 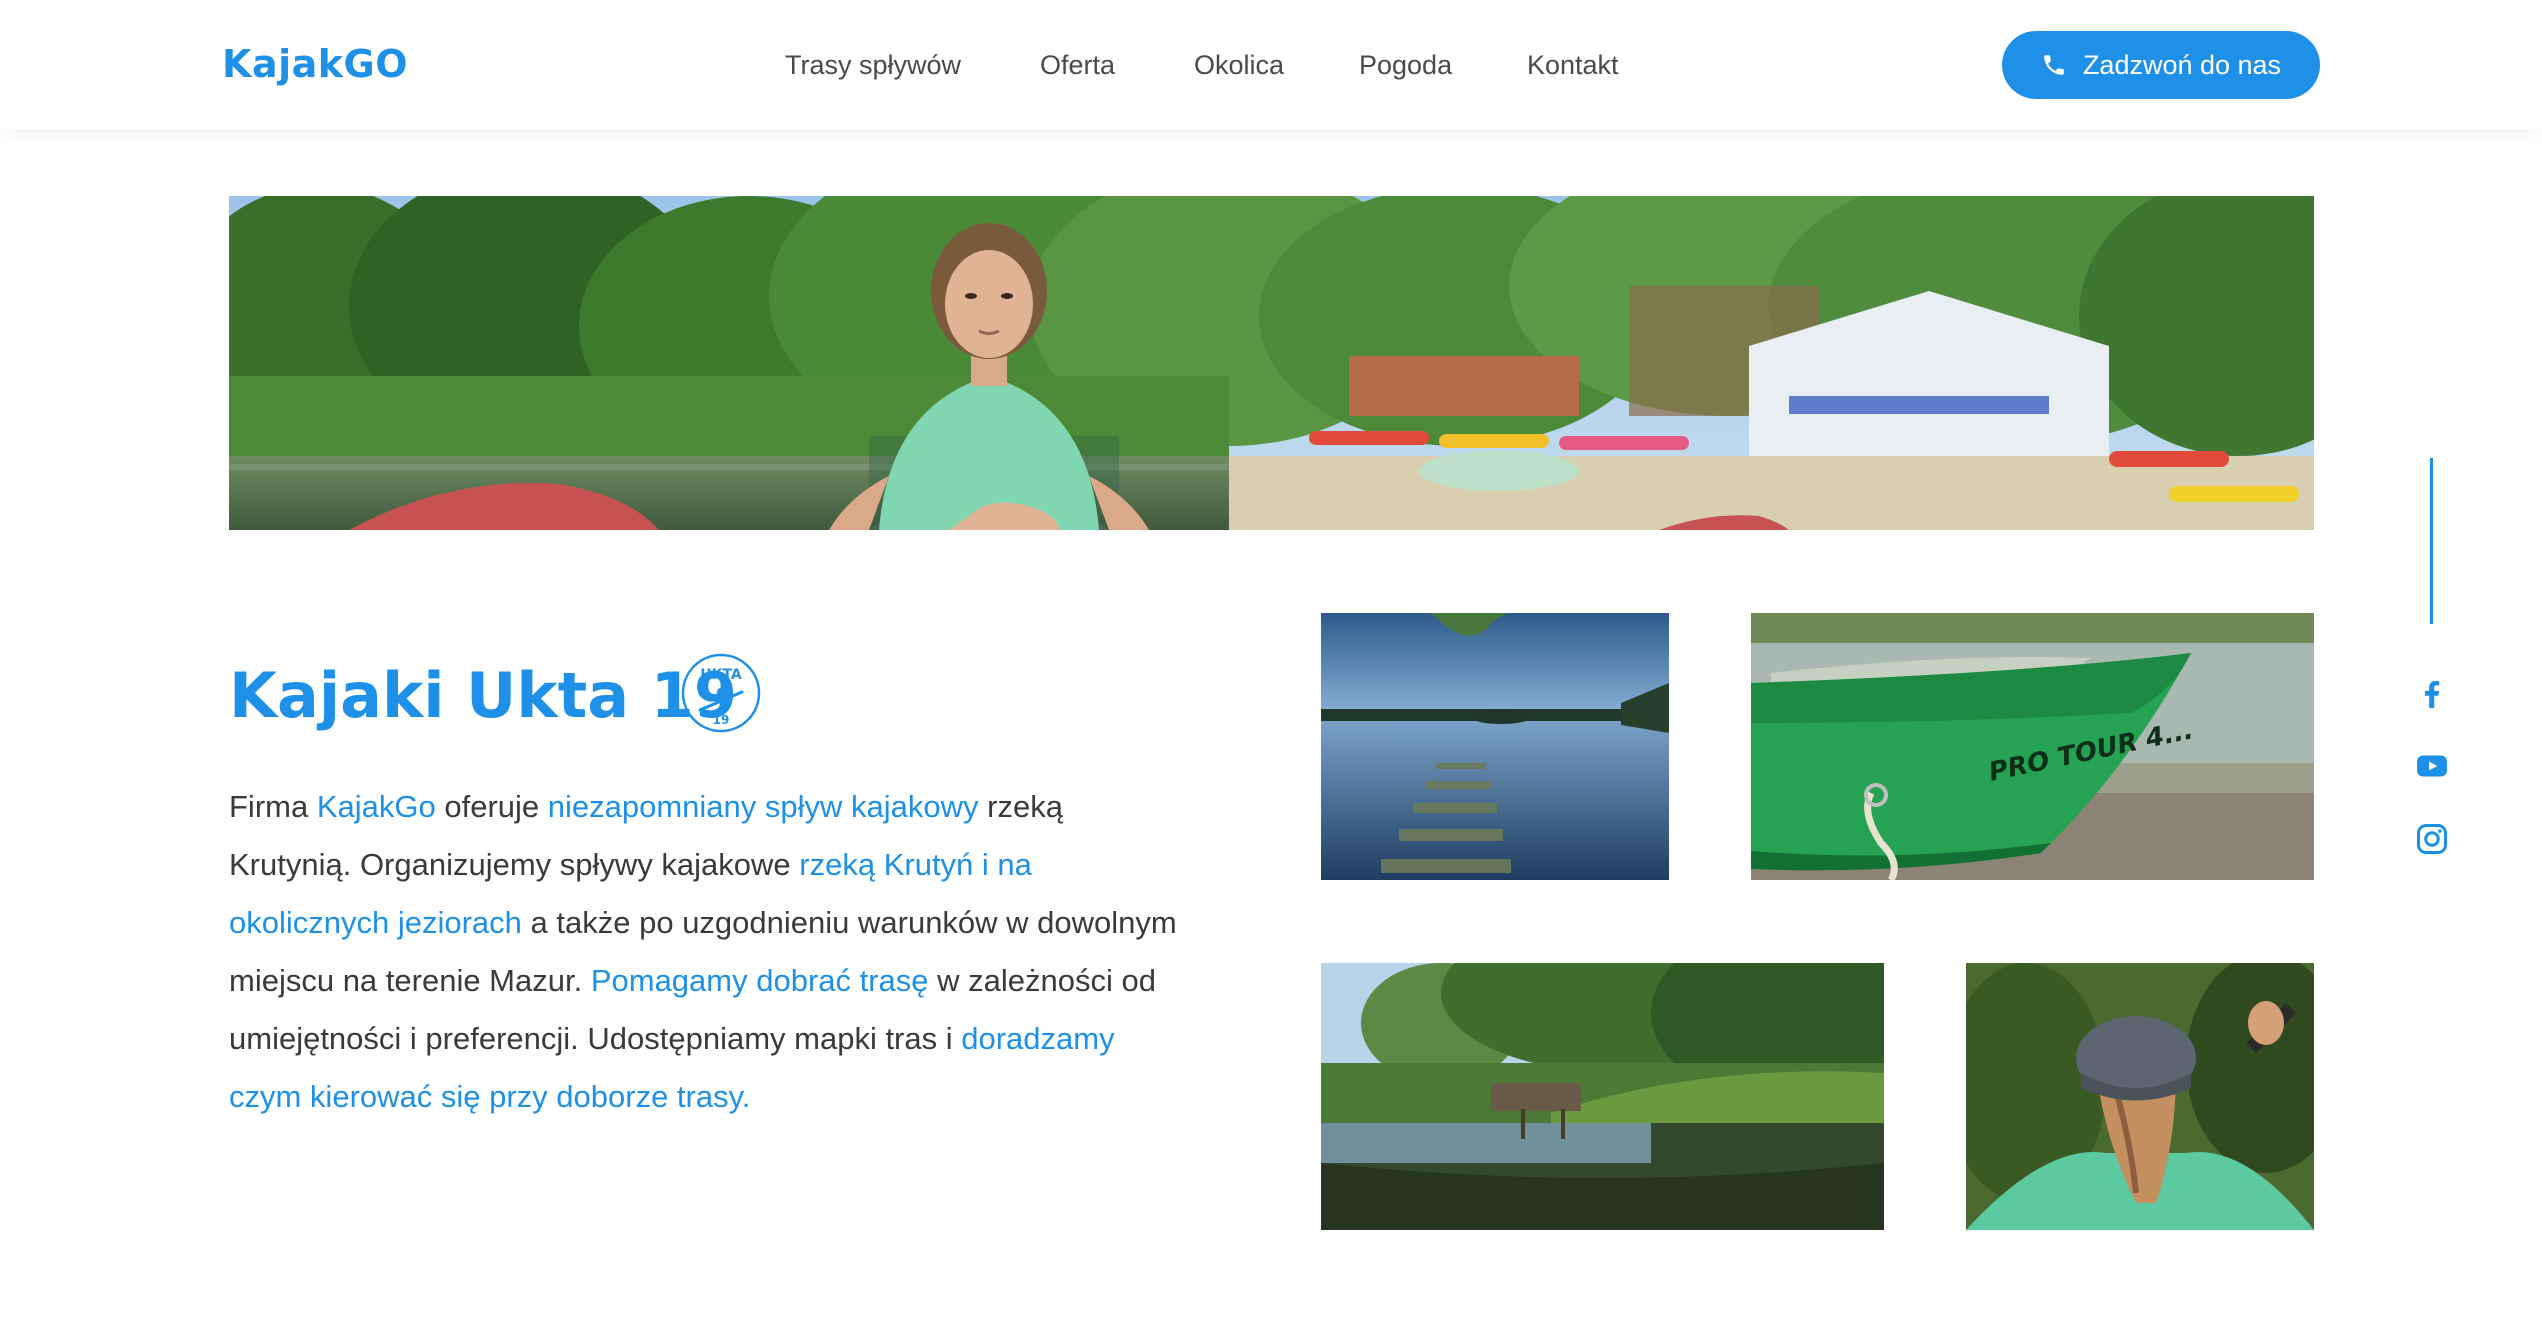 I want to click on nav-item-trasy-splywow: Trasy spływów, so click(x=873, y=65).